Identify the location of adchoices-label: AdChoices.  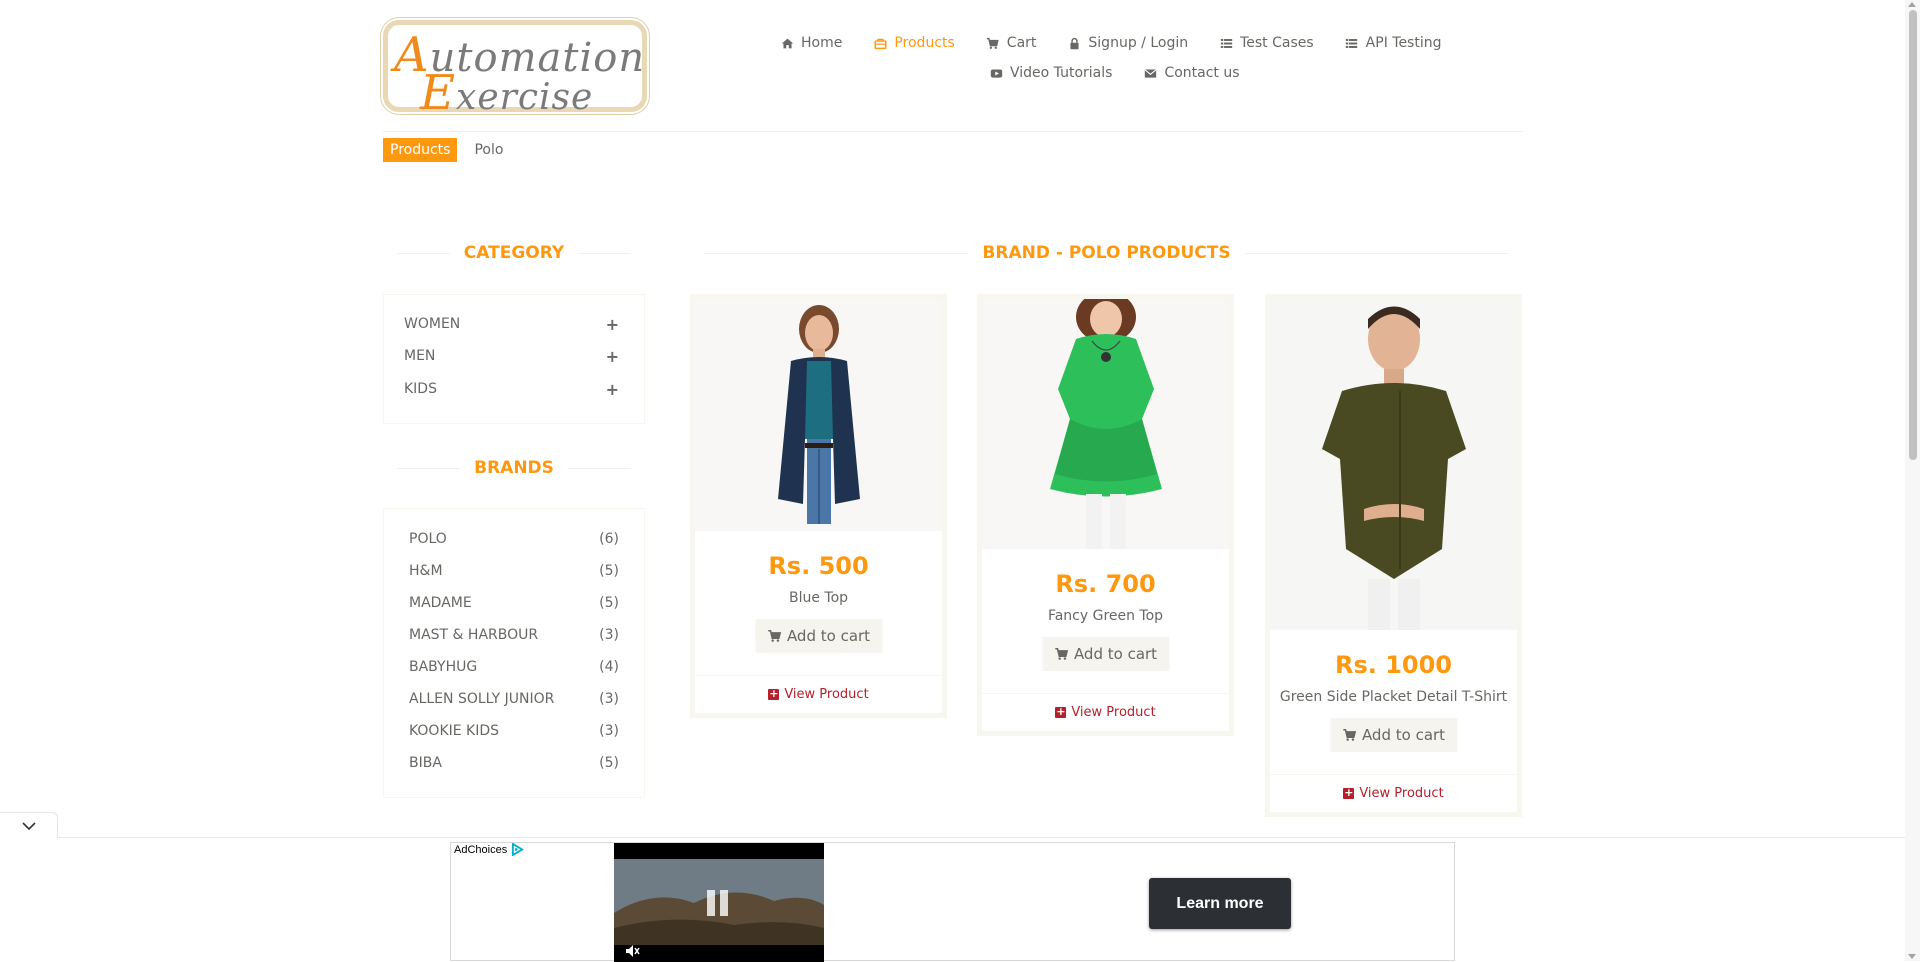
(481, 849).